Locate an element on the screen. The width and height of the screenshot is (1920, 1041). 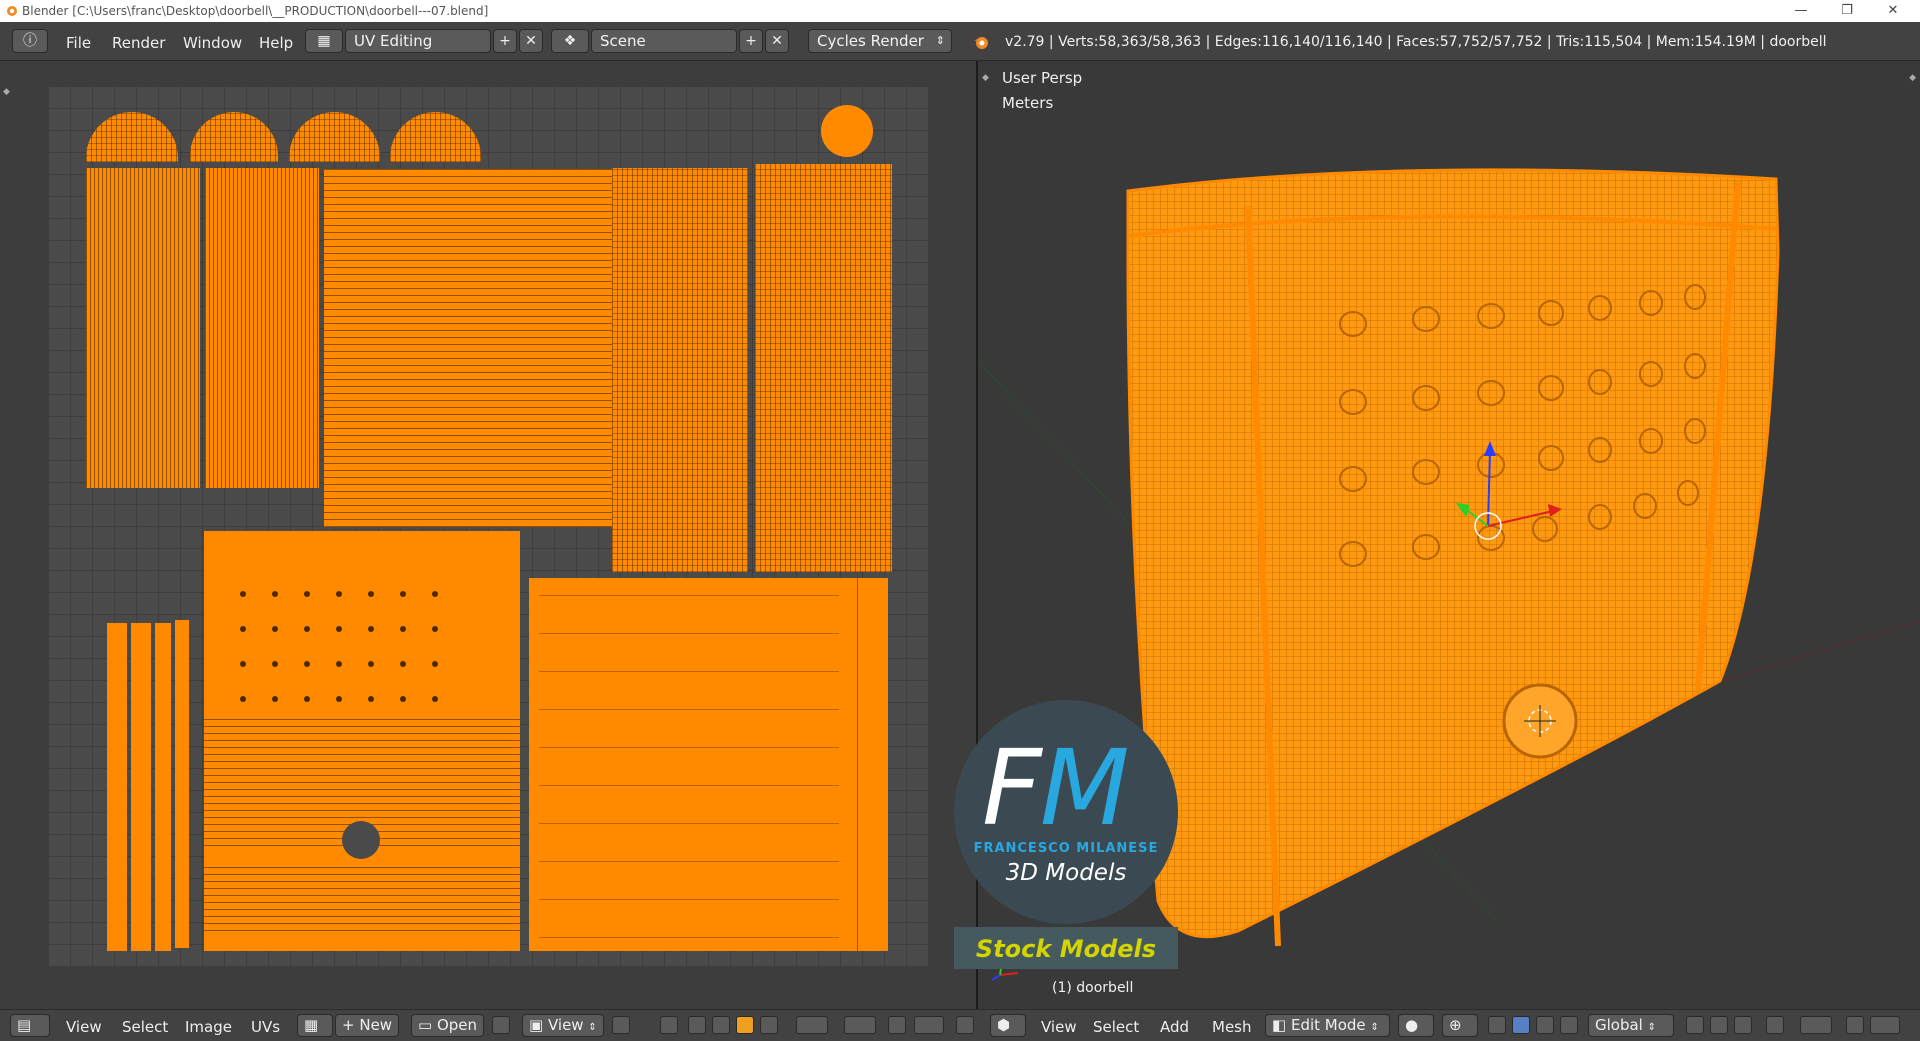
delete-scene-button: ✕ is located at coordinates (777, 41).